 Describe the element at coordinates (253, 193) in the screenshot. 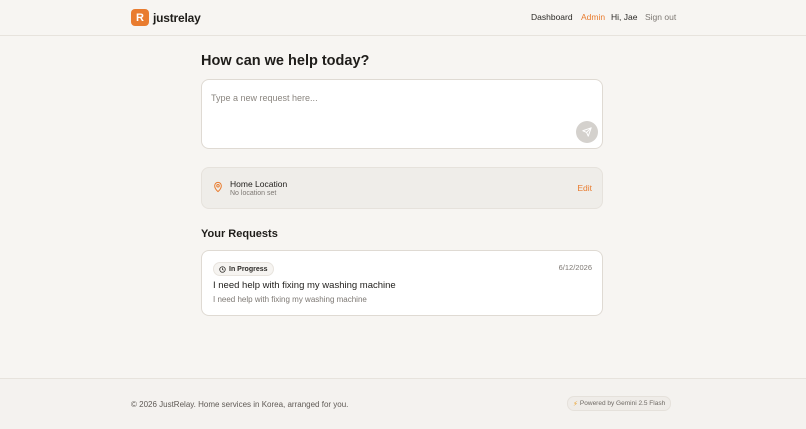

I see `location-subtitle: No location set` at that location.